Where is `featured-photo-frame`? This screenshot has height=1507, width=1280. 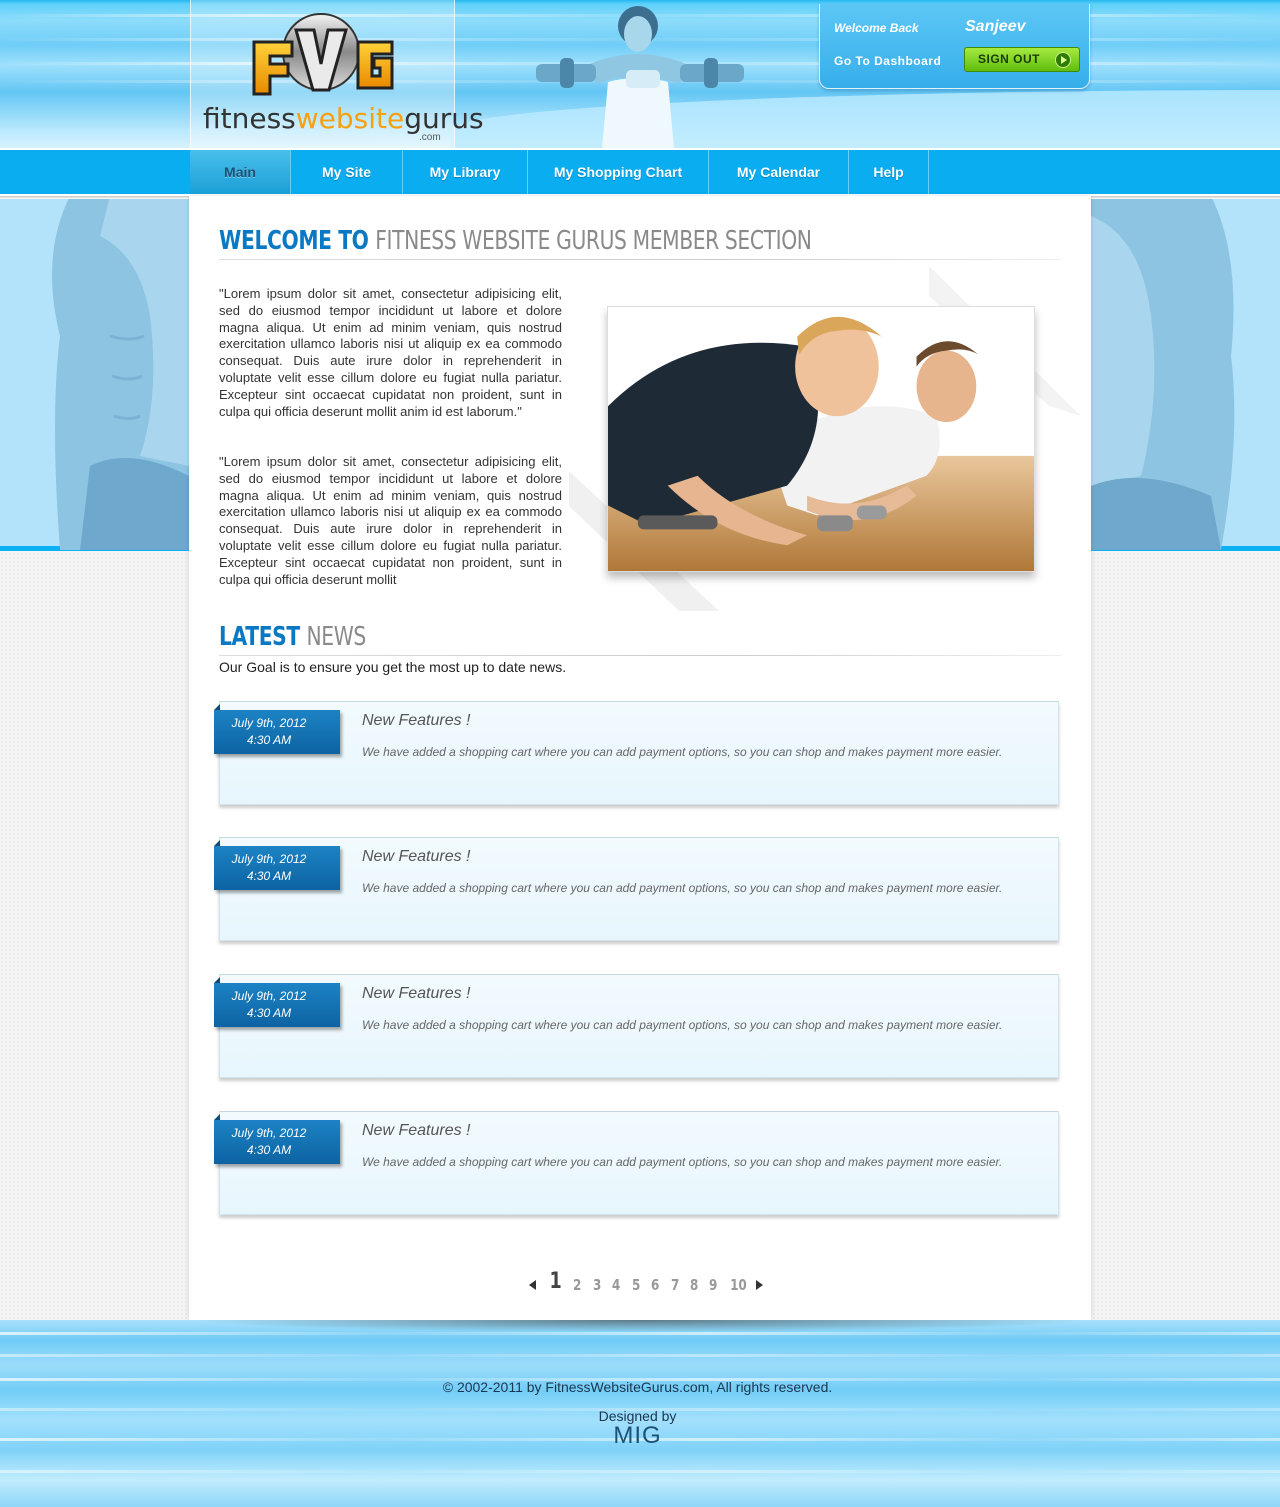 featured-photo-frame is located at coordinates (825, 438).